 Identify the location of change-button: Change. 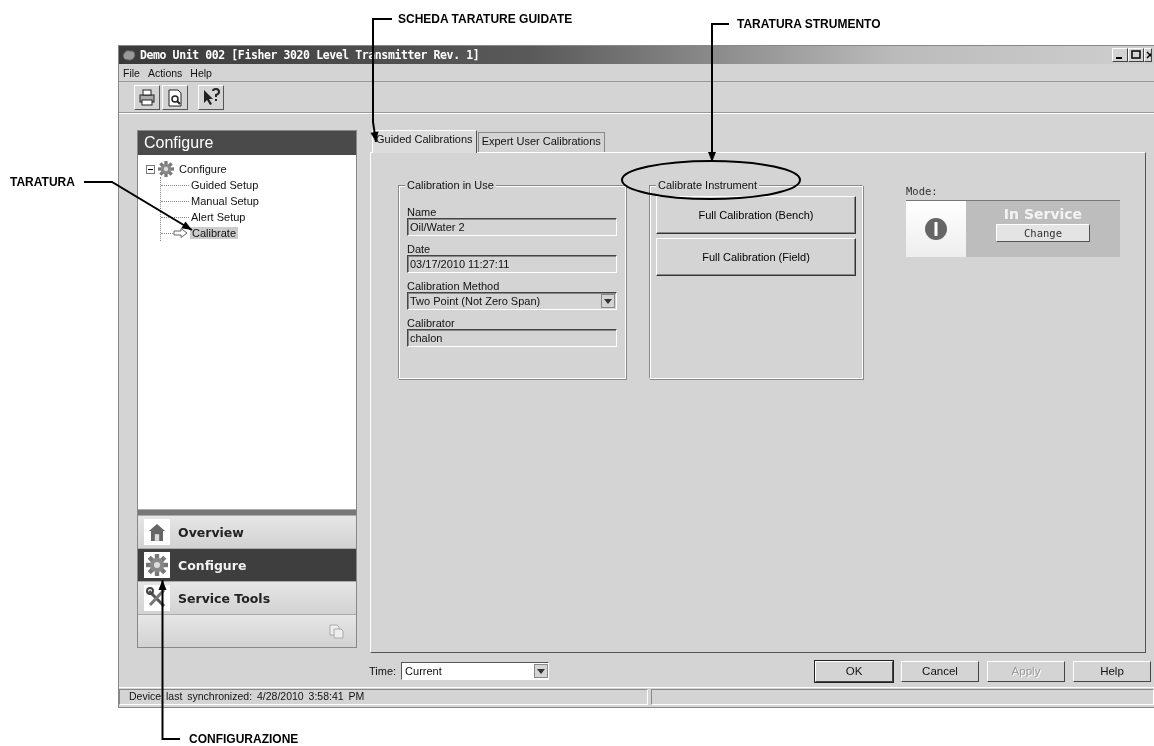
(1043, 233).